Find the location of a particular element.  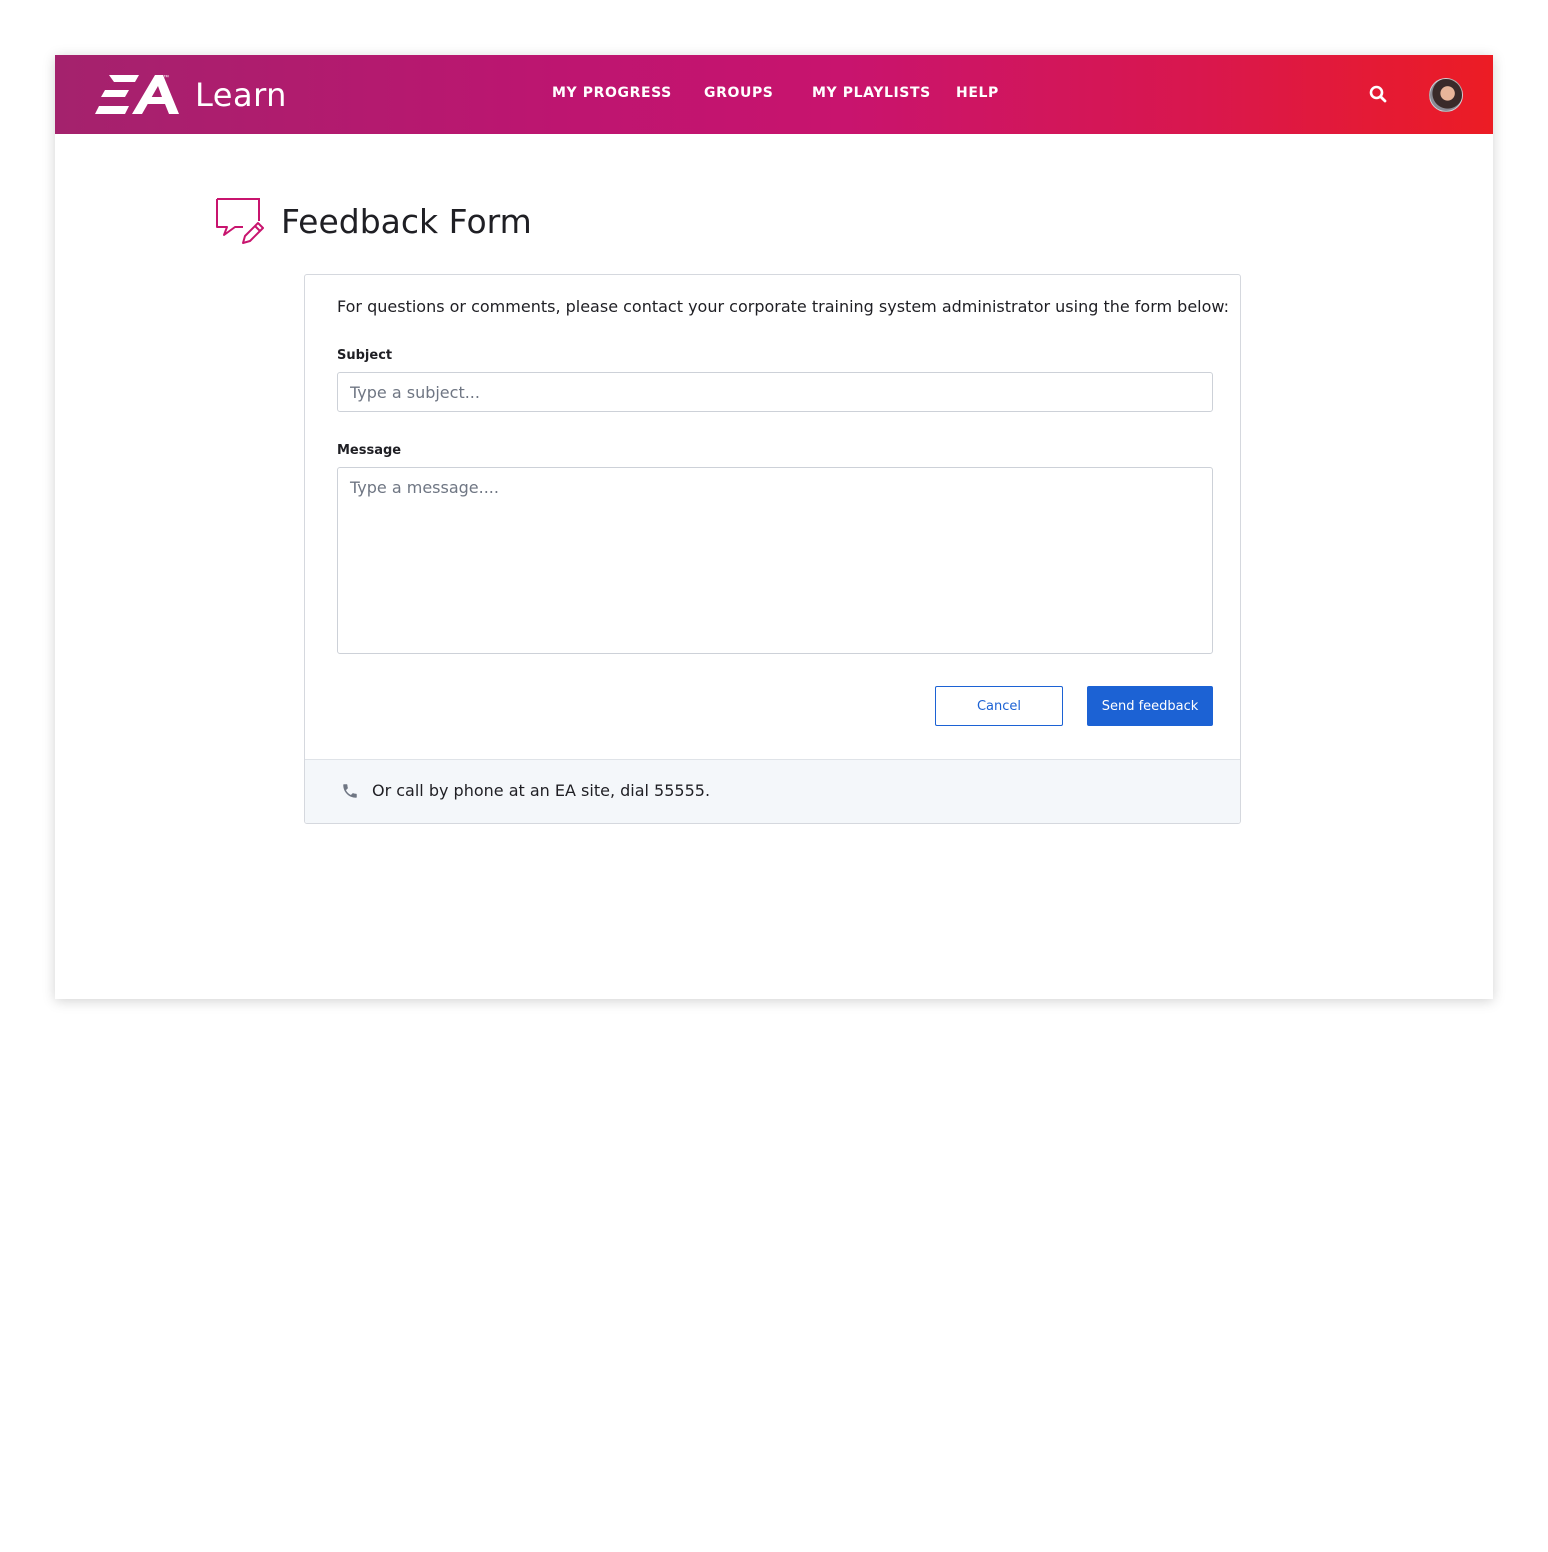

brand-name: Learn is located at coordinates (241, 95).